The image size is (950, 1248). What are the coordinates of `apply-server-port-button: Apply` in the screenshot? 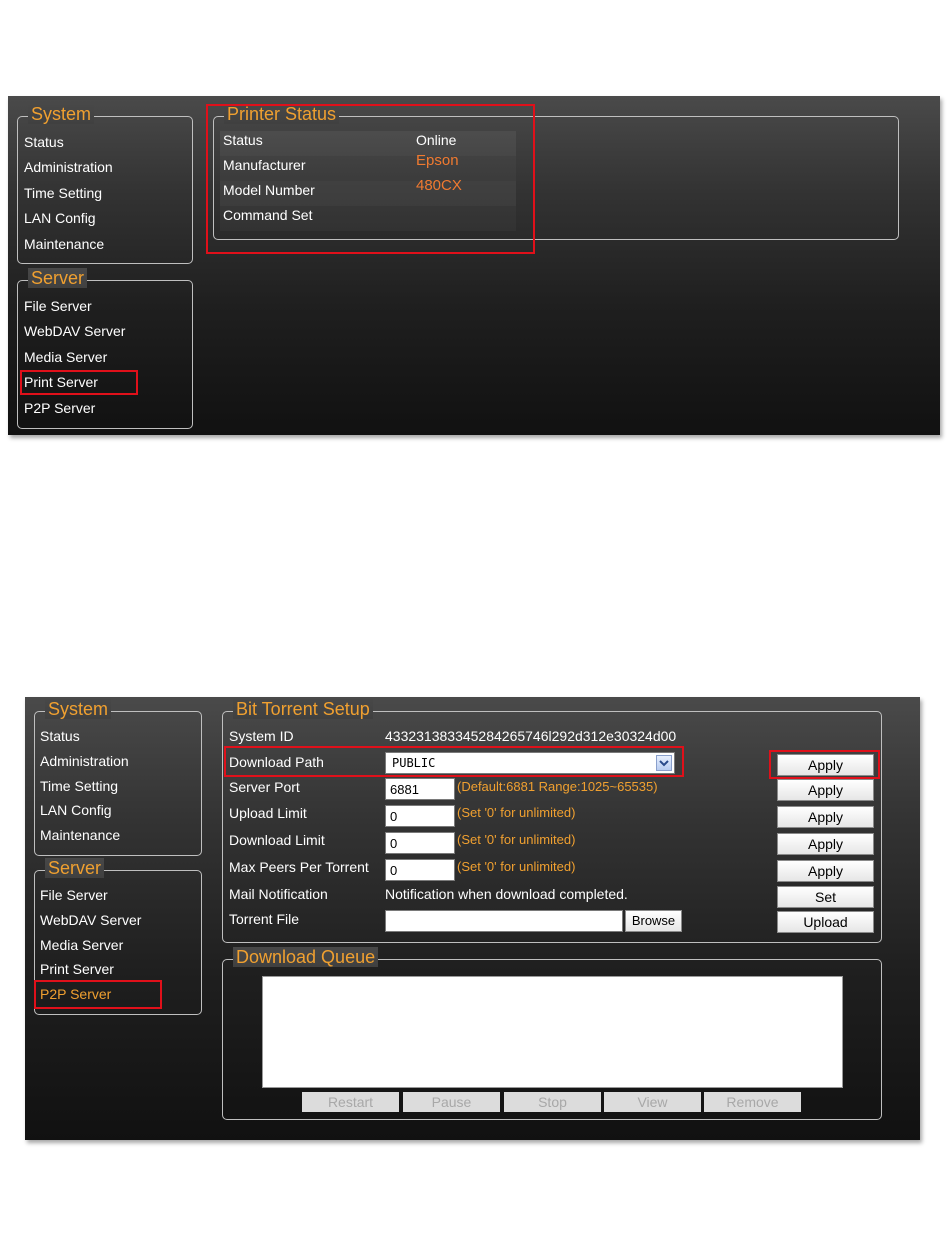 It's located at (825, 790).